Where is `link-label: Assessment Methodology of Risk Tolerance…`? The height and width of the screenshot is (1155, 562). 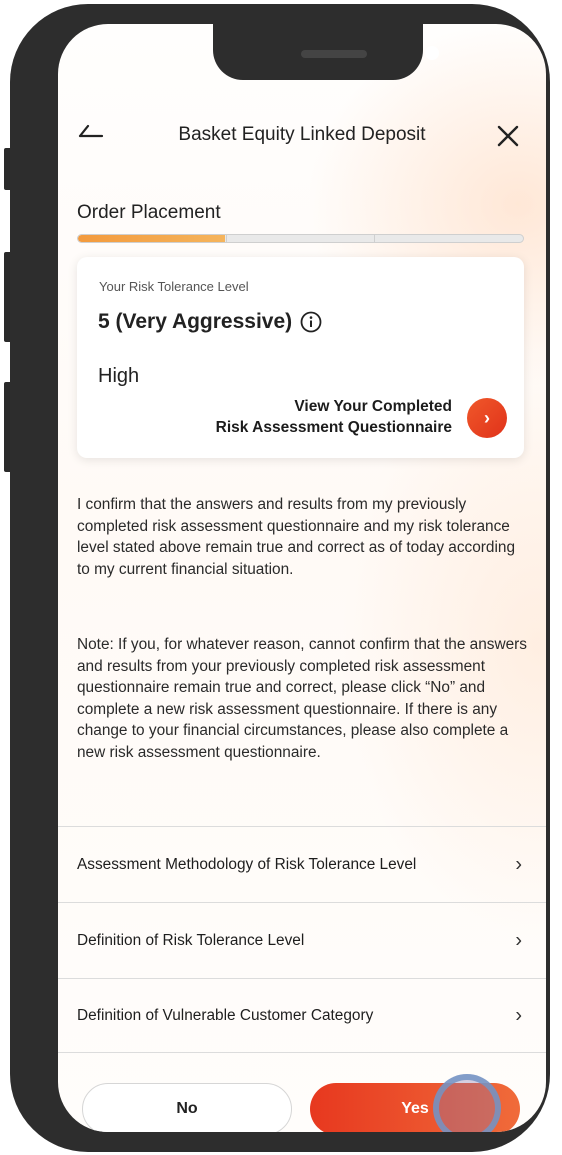
link-label: Assessment Methodology of Risk Tolerance… is located at coordinates (247, 864).